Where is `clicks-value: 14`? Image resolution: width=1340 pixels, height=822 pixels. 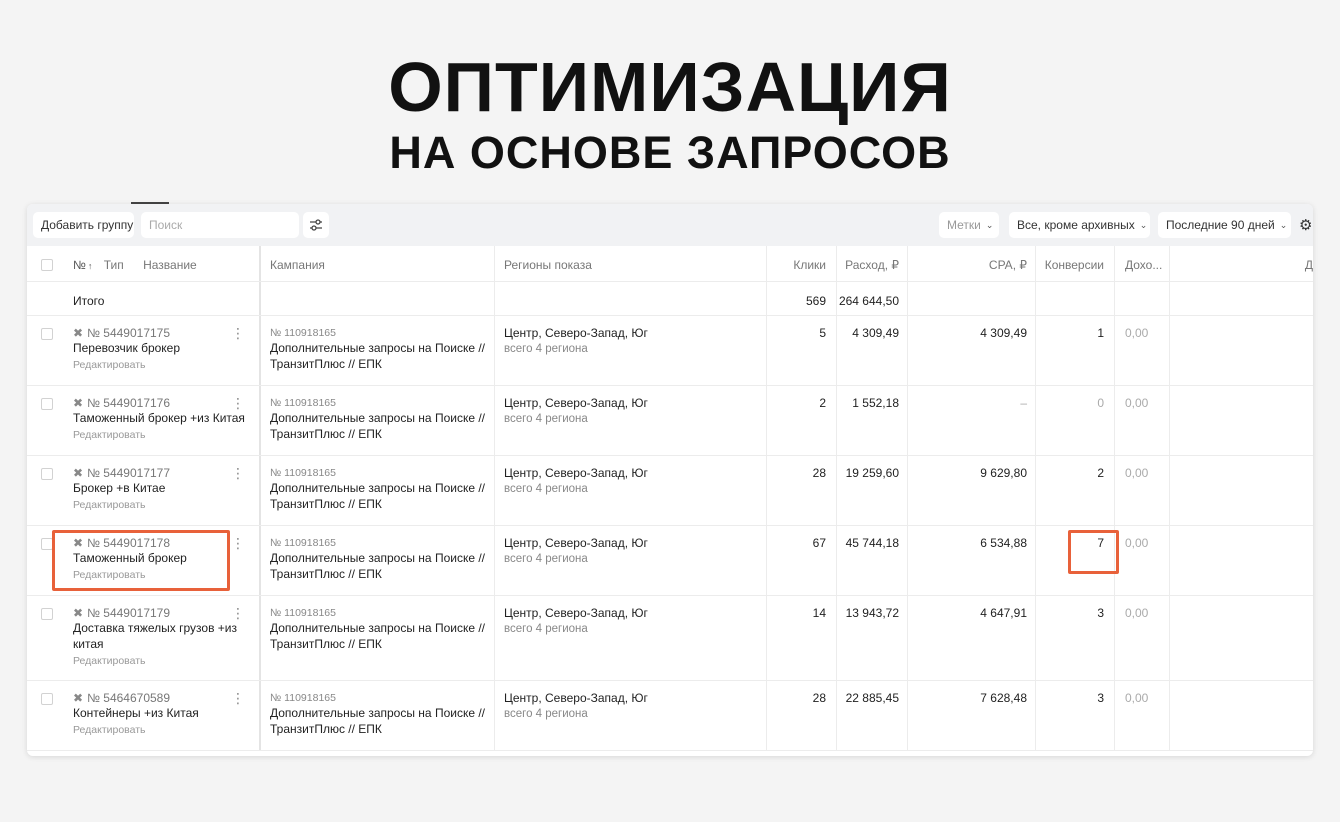 clicks-value: 14 is located at coordinates (802, 638).